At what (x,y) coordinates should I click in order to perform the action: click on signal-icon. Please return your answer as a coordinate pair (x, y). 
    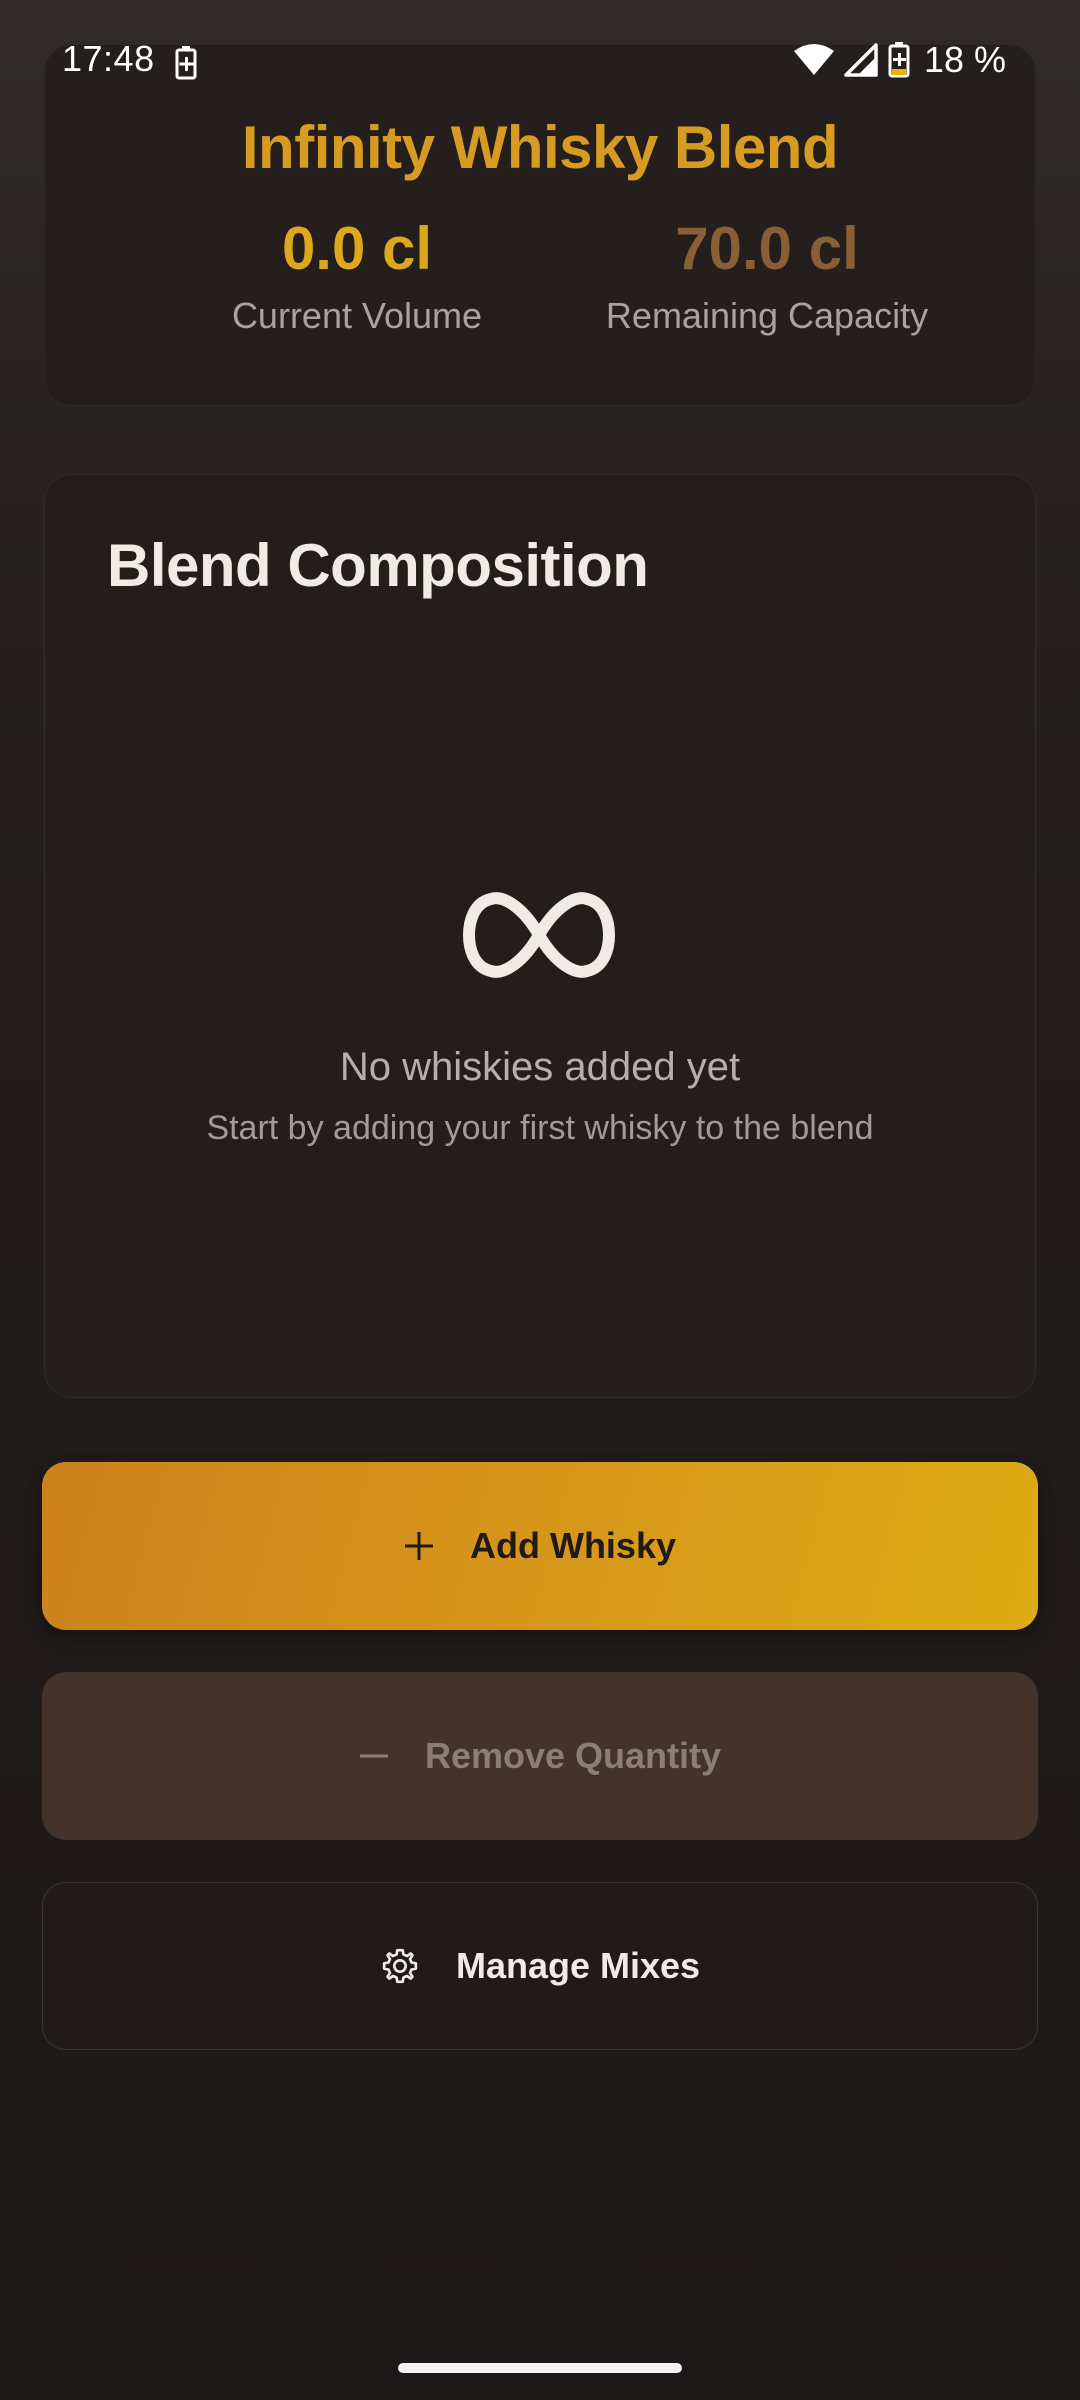
    Looking at the image, I should click on (861, 60).